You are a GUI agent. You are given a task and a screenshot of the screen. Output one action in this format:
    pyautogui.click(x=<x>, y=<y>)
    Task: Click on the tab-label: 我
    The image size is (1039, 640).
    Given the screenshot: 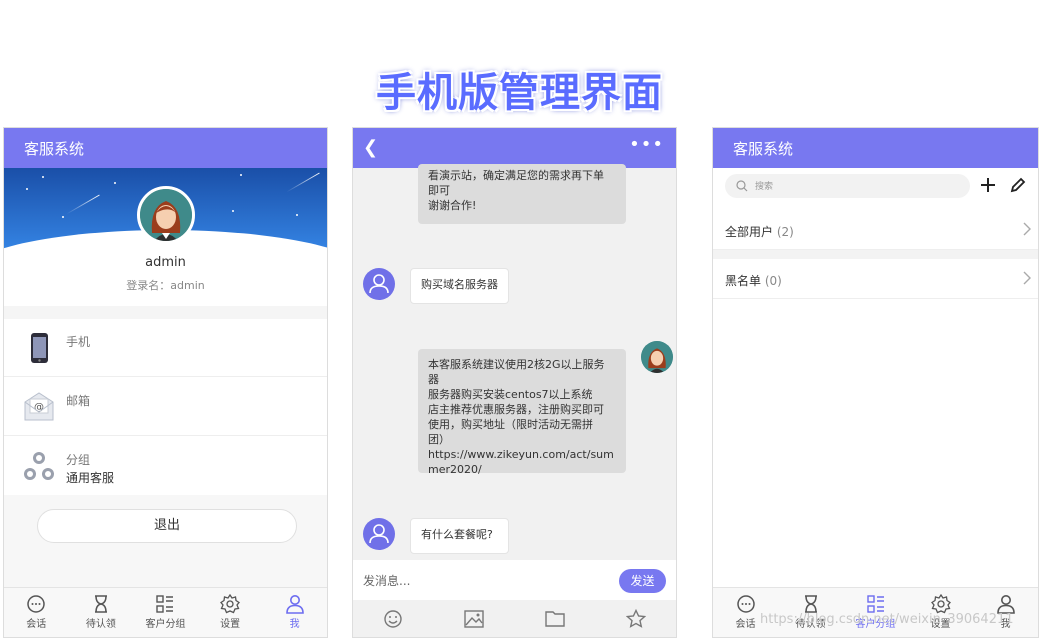 What is the action you would take?
    pyautogui.click(x=294, y=624)
    